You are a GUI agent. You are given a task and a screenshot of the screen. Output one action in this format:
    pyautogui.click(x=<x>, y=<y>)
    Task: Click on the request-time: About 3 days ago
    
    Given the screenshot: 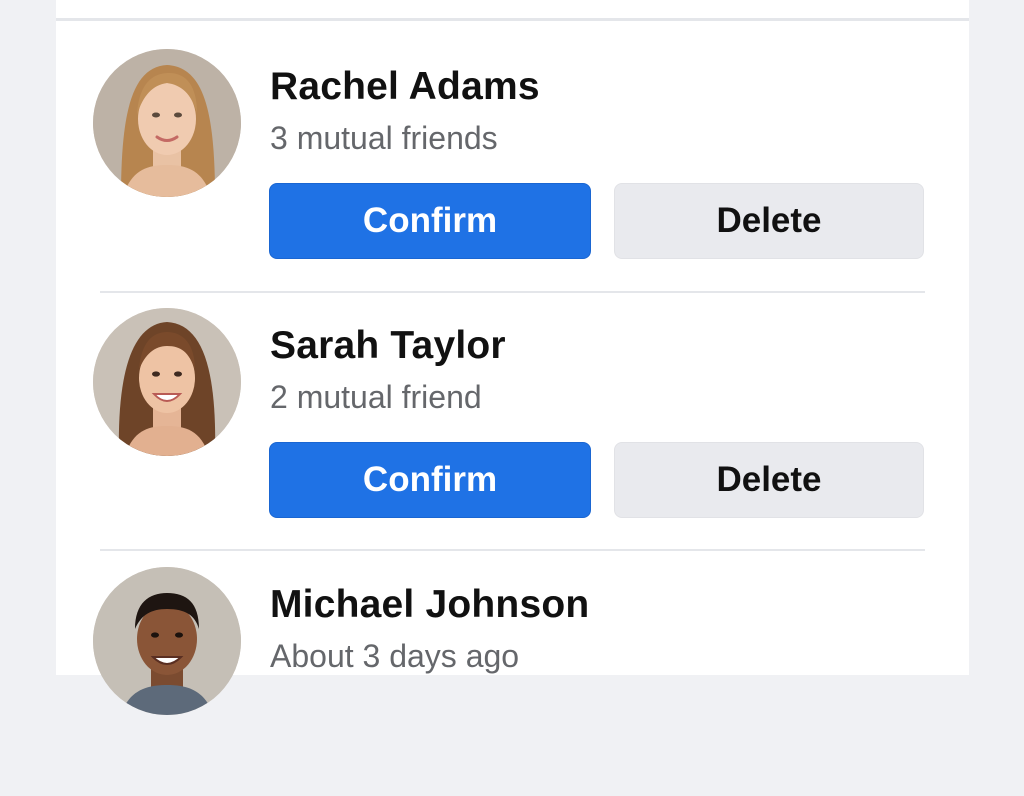 What is the action you would take?
    pyautogui.click(x=395, y=656)
    